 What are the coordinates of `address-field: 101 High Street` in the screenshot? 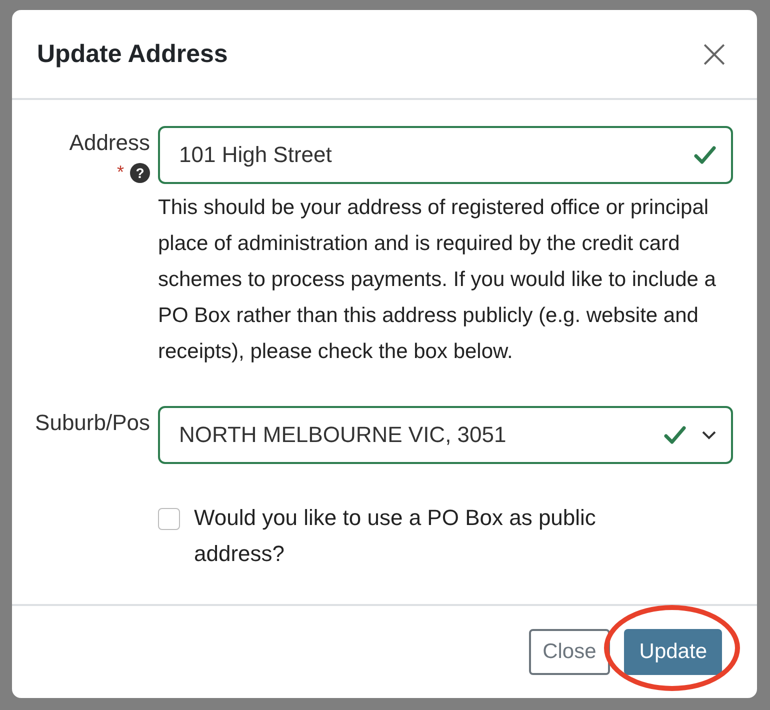 It's located at (445, 155).